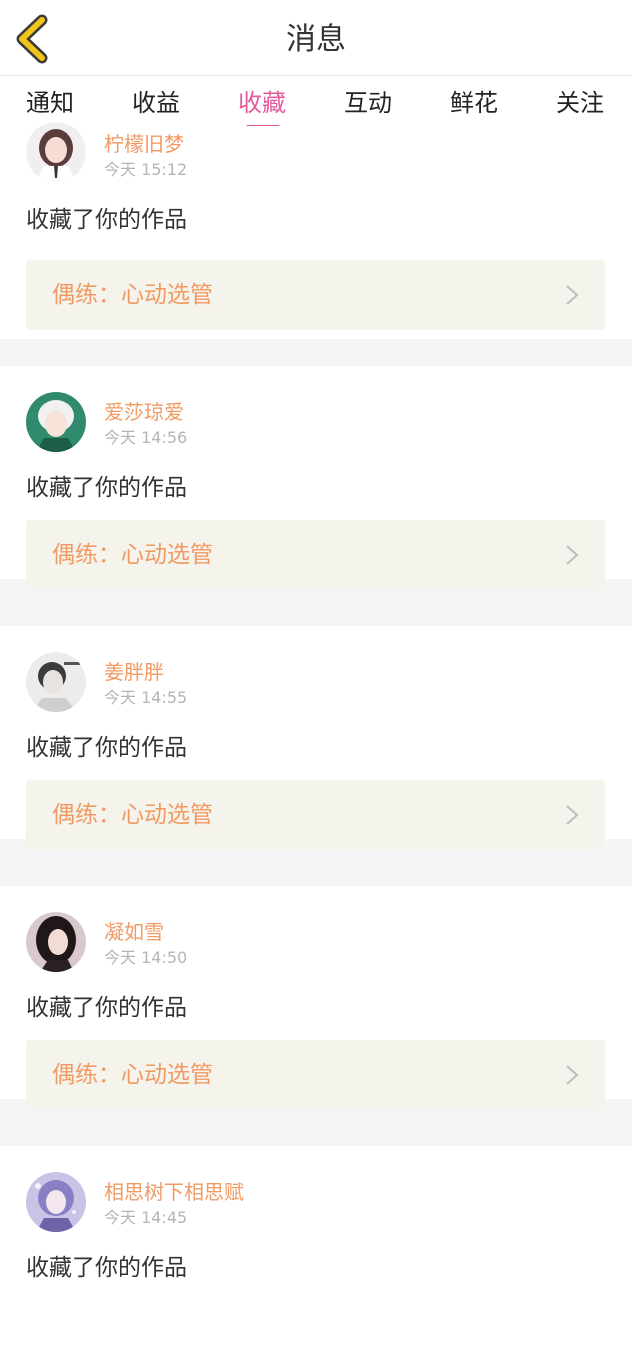 The image size is (632, 1359). Describe the element at coordinates (144, 412) in the screenshot. I see `username: 爱莎琼爱` at that location.